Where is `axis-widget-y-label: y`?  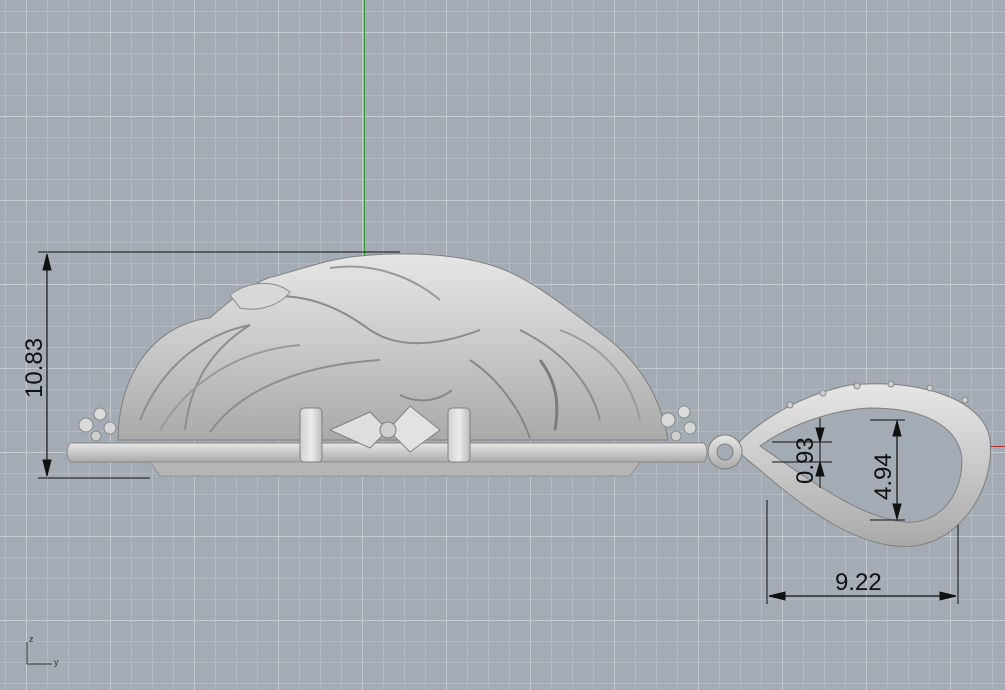
axis-widget-y-label: y is located at coordinates (56, 662).